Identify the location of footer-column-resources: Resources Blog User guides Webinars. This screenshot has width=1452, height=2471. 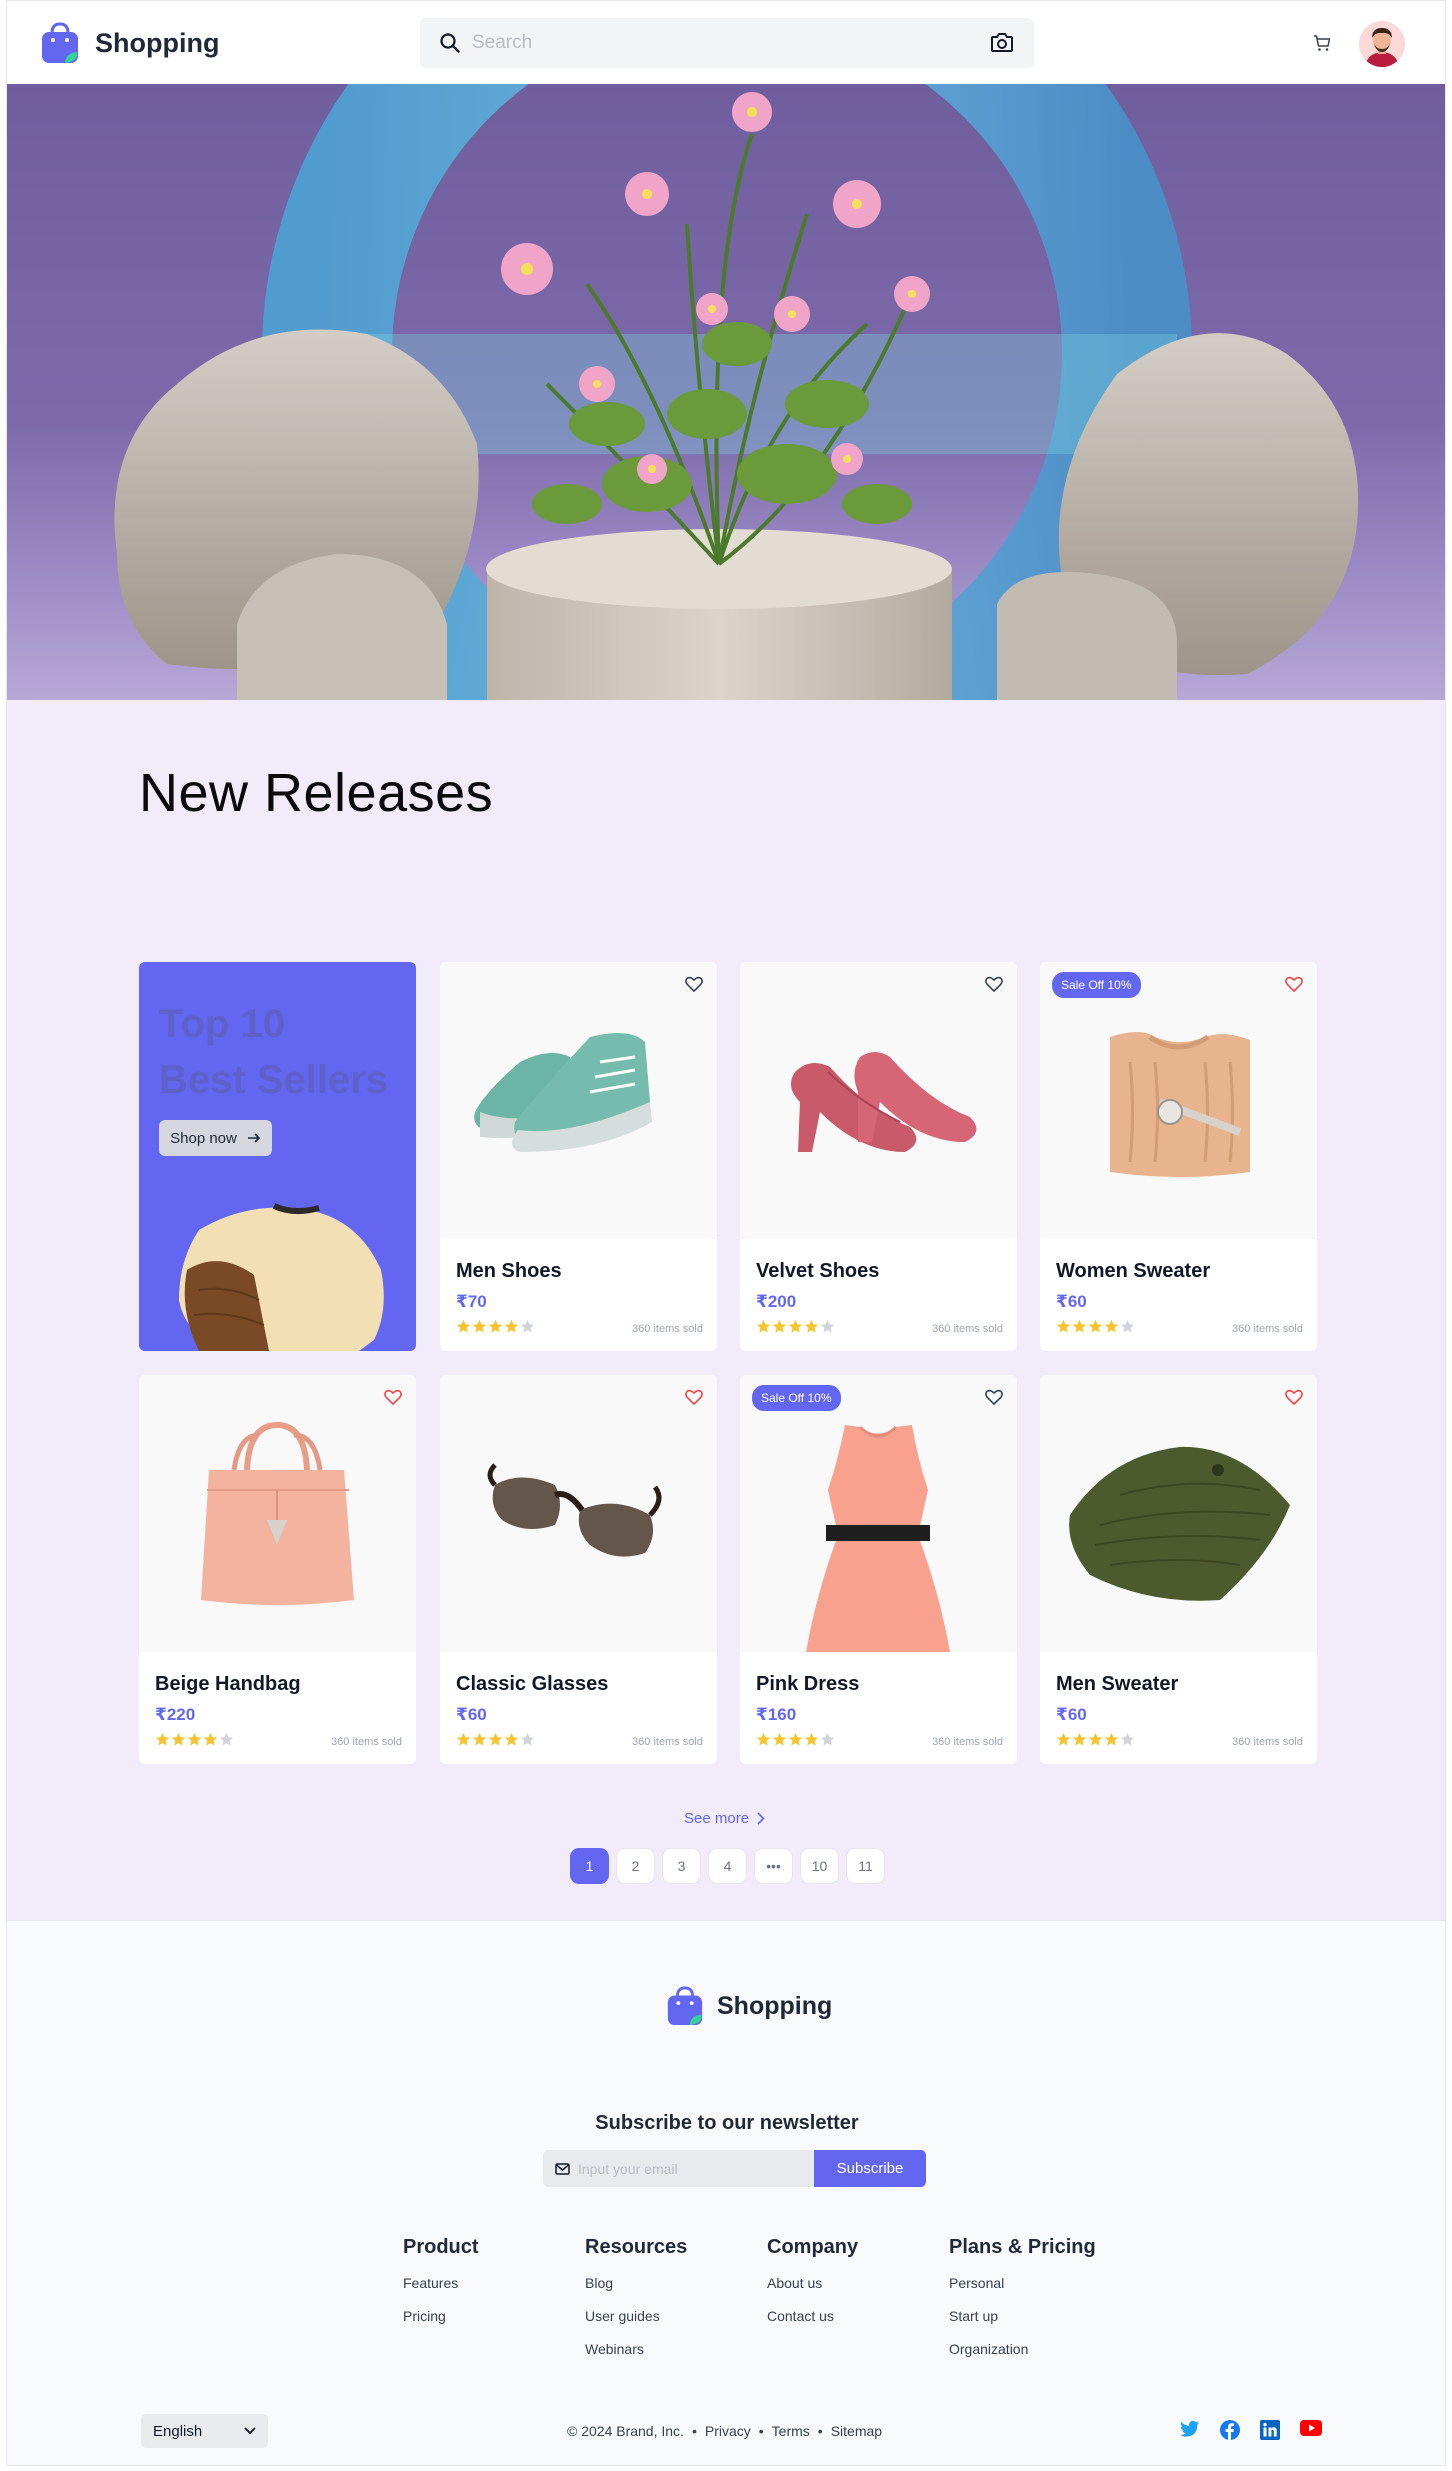
(636, 2296).